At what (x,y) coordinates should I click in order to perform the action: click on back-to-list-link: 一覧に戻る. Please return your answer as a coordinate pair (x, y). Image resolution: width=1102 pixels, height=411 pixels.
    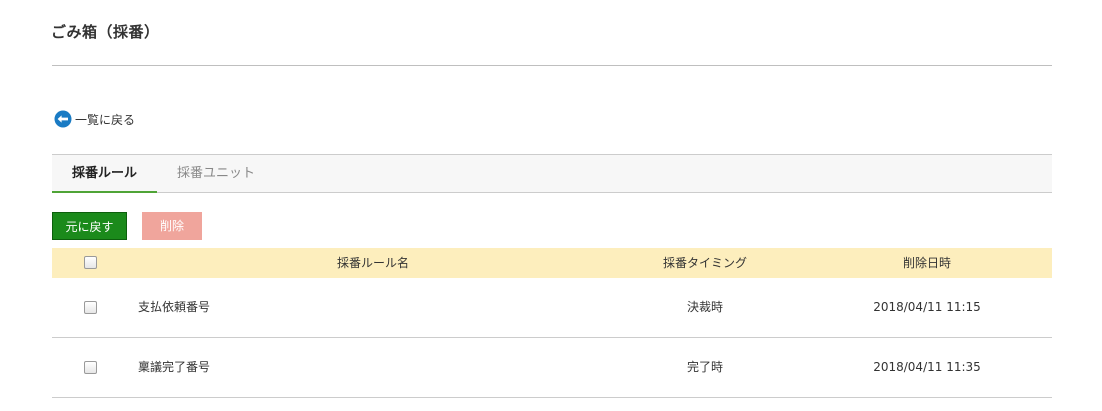
    Looking at the image, I should click on (94, 119).